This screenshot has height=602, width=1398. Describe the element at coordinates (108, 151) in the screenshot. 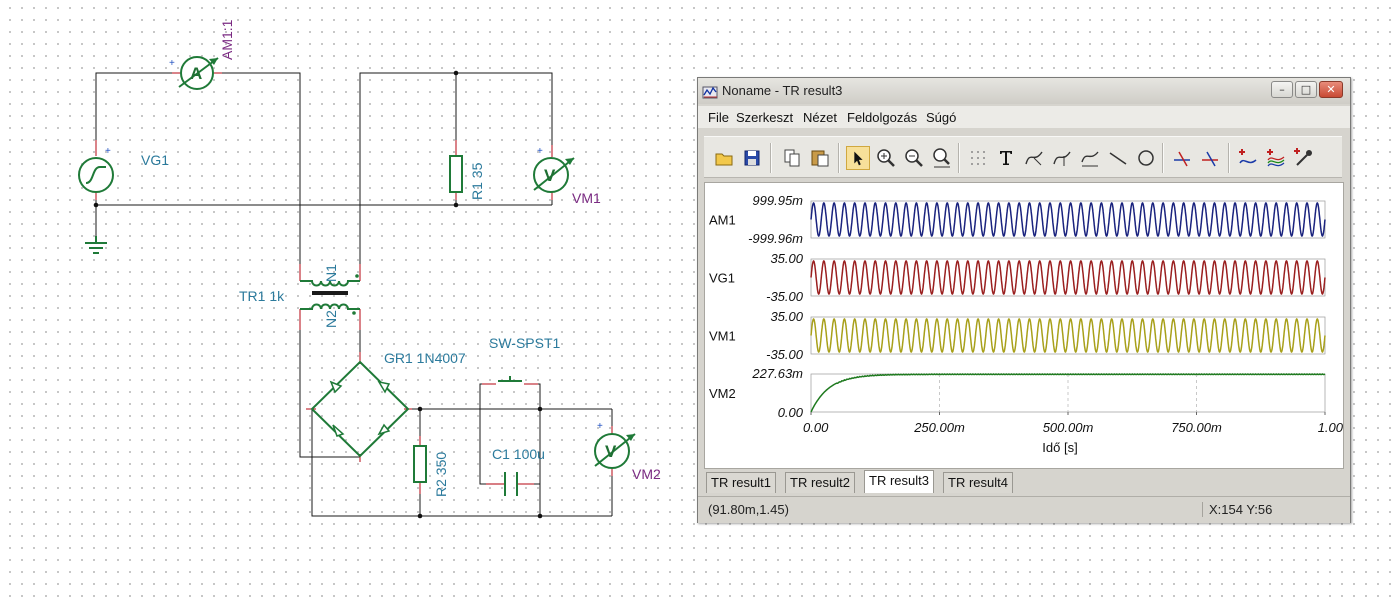

I see `vg-plus: +` at that location.